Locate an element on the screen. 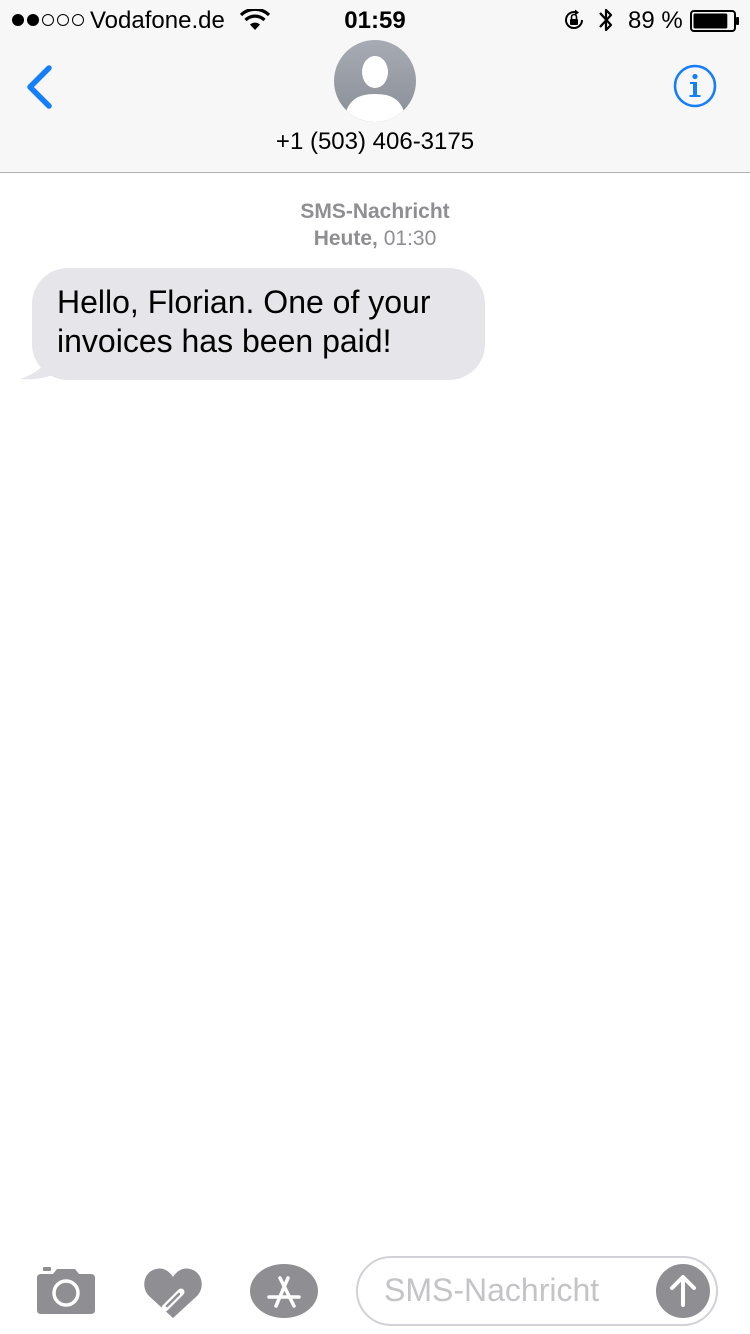 The width and height of the screenshot is (750, 1334). chevron-left-icon is located at coordinates (39, 87).